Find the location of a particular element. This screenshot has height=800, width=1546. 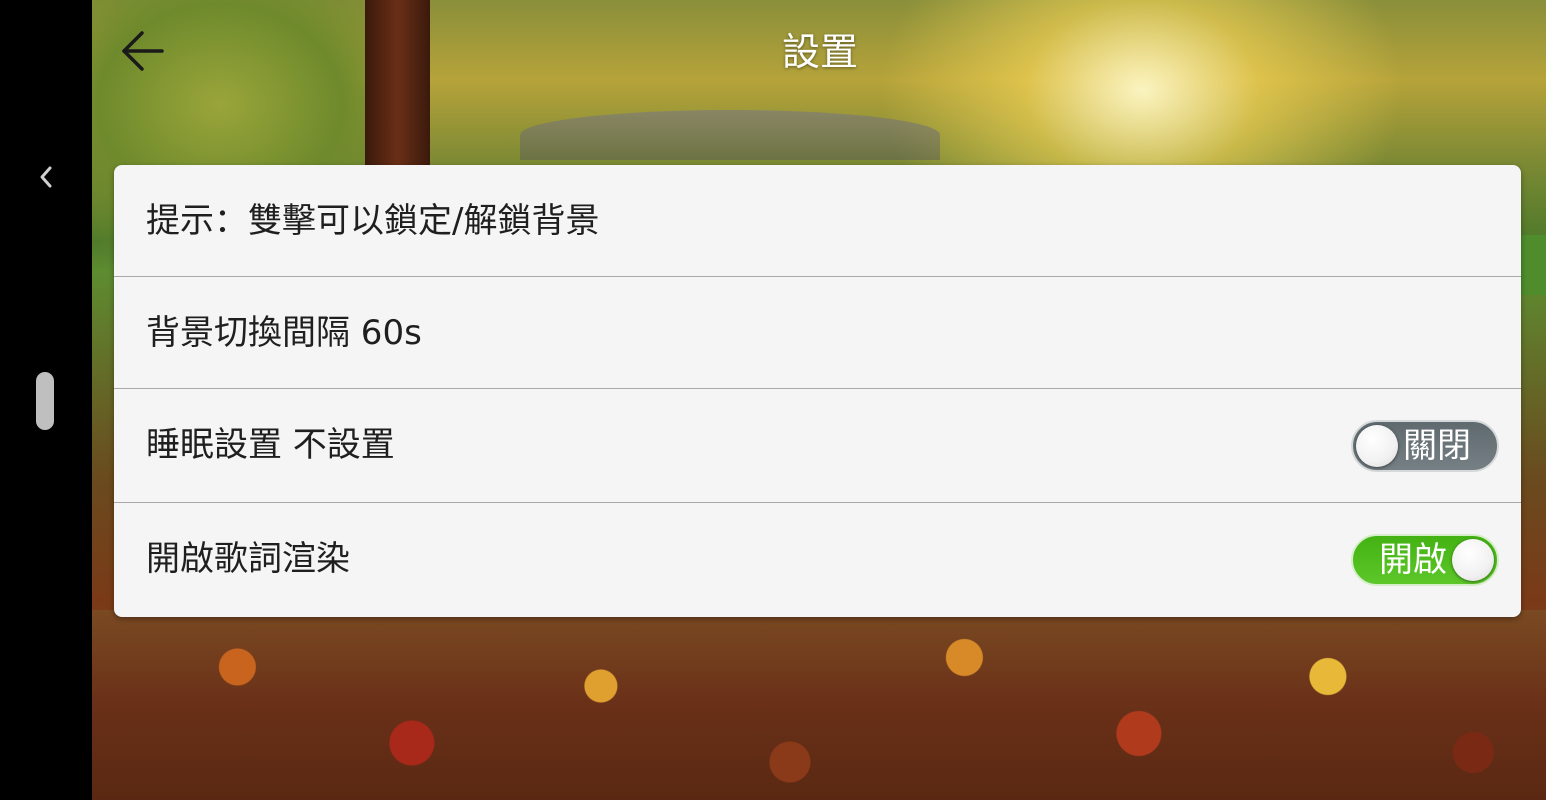

chevron-left-icon is located at coordinates (46, 177).